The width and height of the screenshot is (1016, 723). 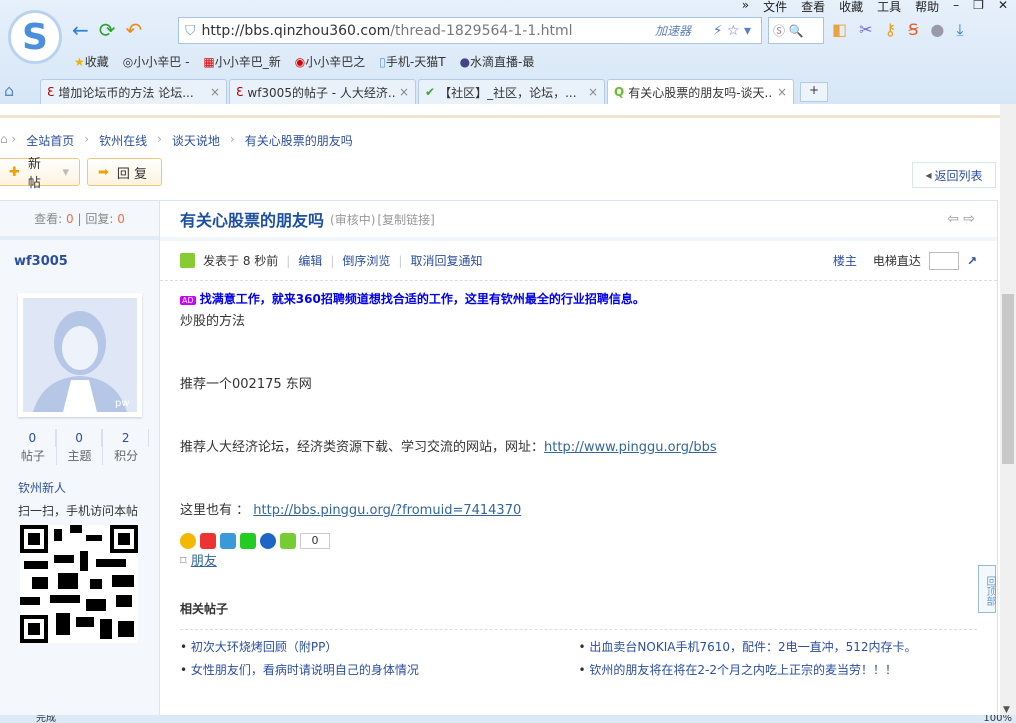 What do you see at coordinates (41, 261) in the screenshot?
I see `author-name: wf3005` at bounding box center [41, 261].